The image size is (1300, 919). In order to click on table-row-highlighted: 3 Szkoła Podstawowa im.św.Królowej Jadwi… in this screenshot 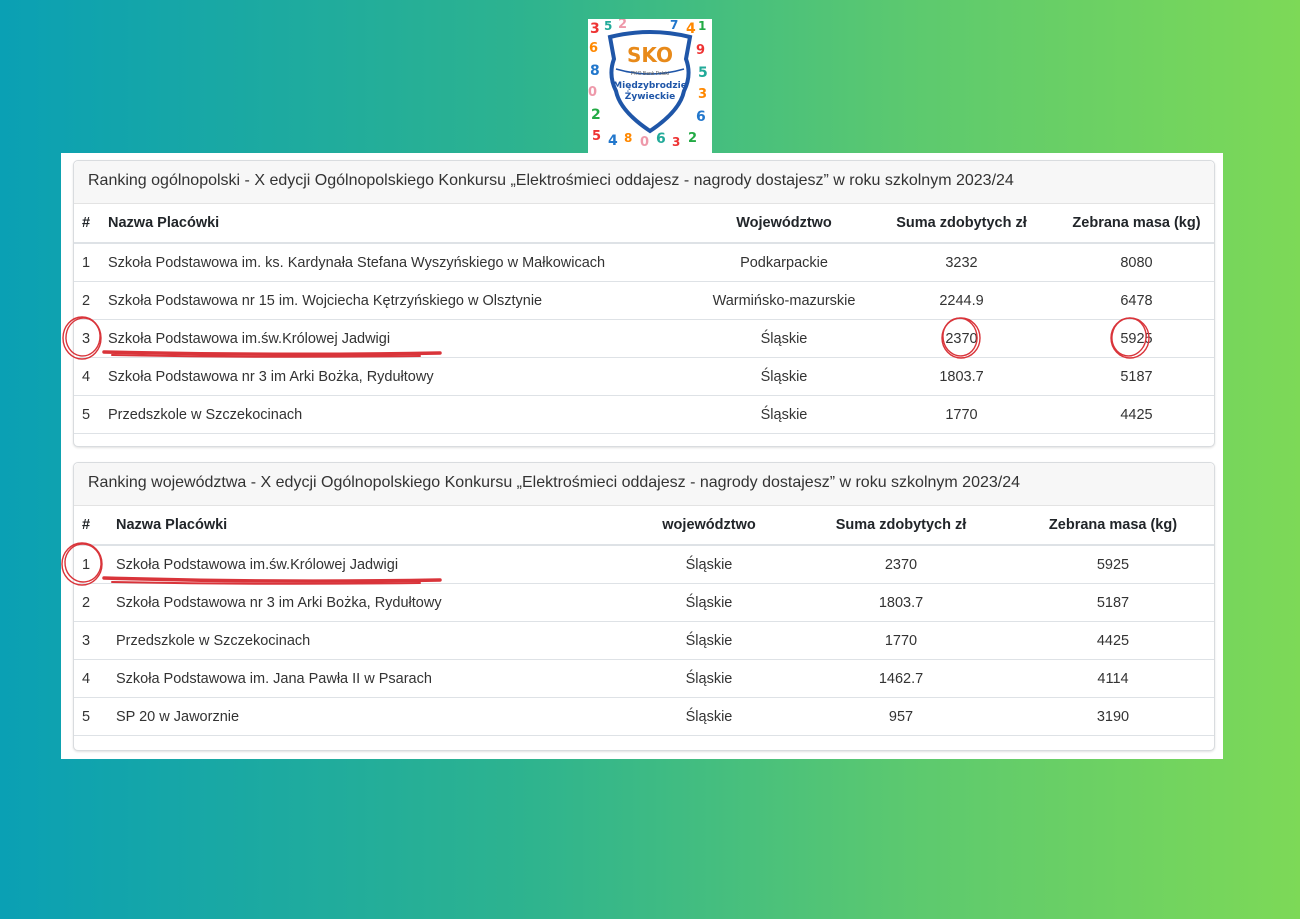, I will do `click(644, 338)`.